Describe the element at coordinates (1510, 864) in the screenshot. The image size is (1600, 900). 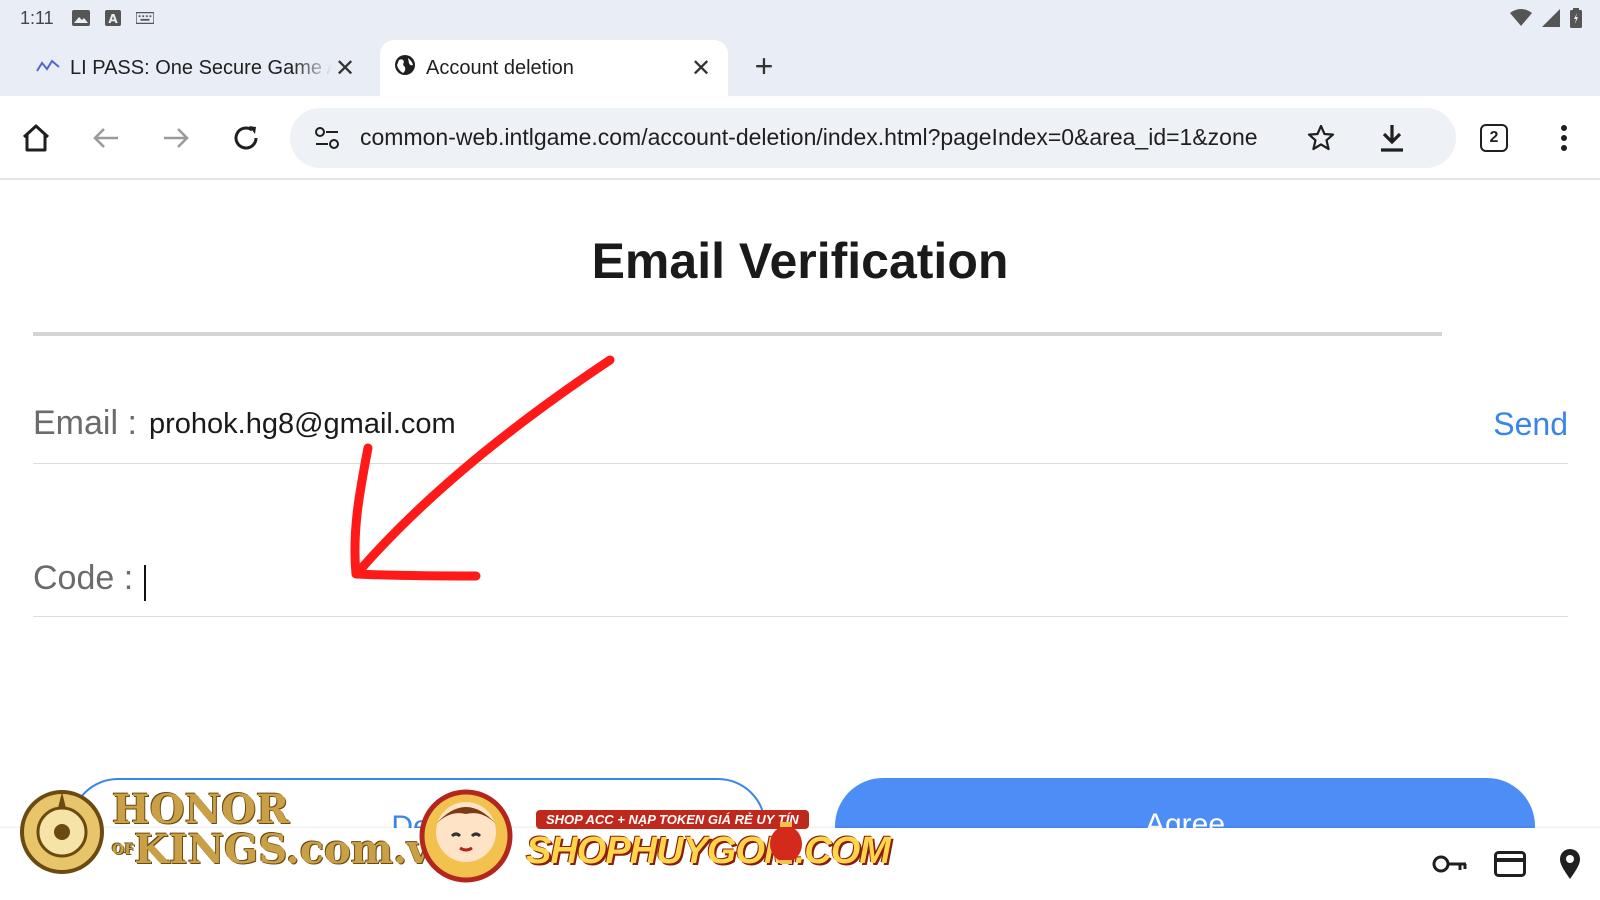
I see `credit-card-icon` at that location.